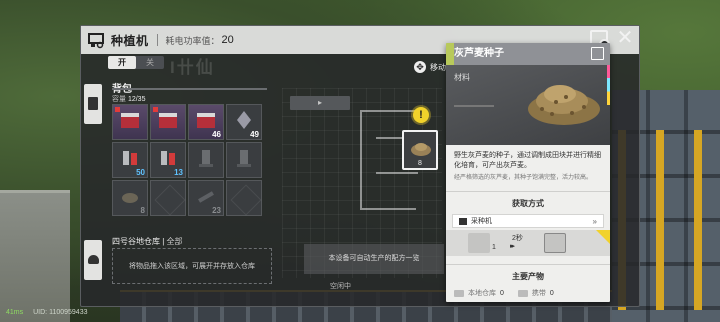  I want to click on input-item-icon, so click(479, 243).